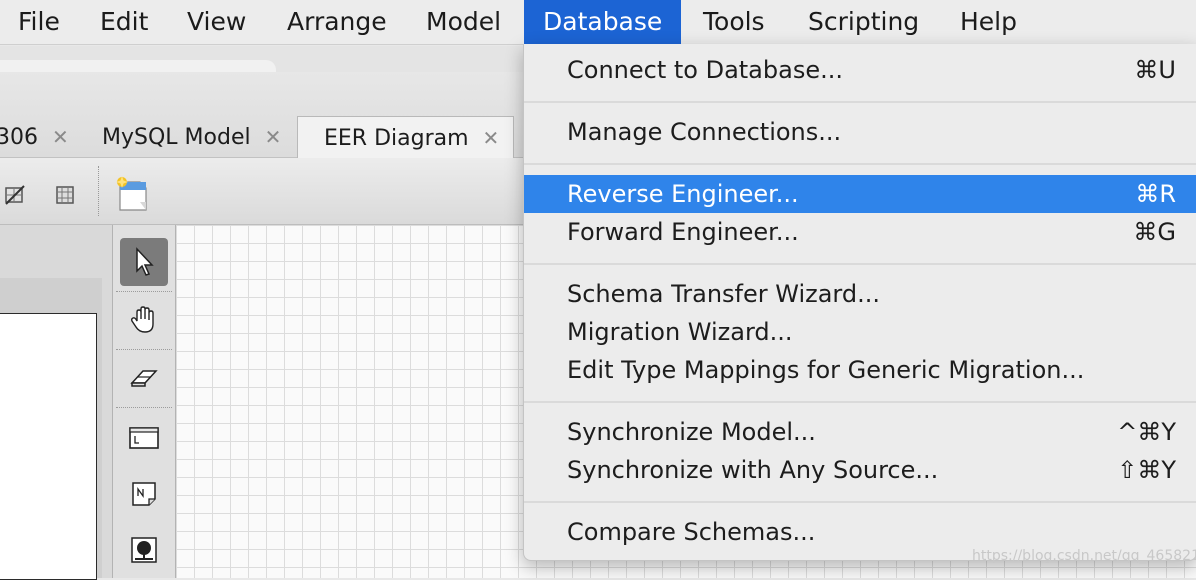 This screenshot has width=1196, height=580. Describe the element at coordinates (337, 22) in the screenshot. I see `menu-arrange: Arrange` at that location.